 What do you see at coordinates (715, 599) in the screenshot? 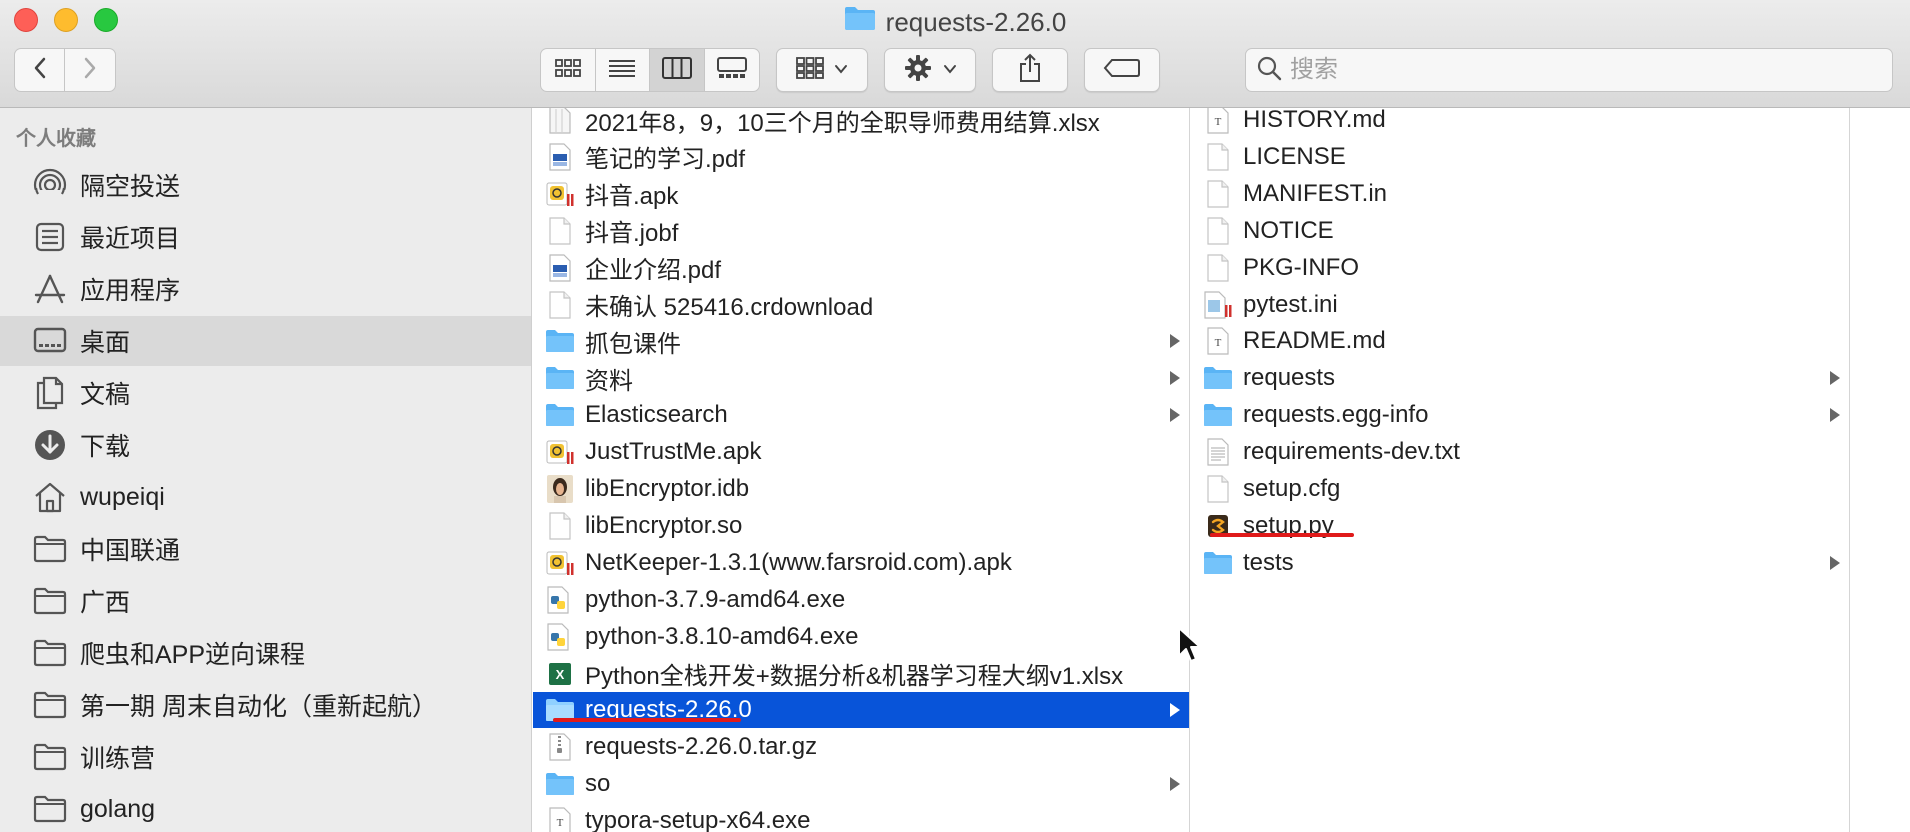
I see `item-name: python-3.7.9-amd64.exe` at bounding box center [715, 599].